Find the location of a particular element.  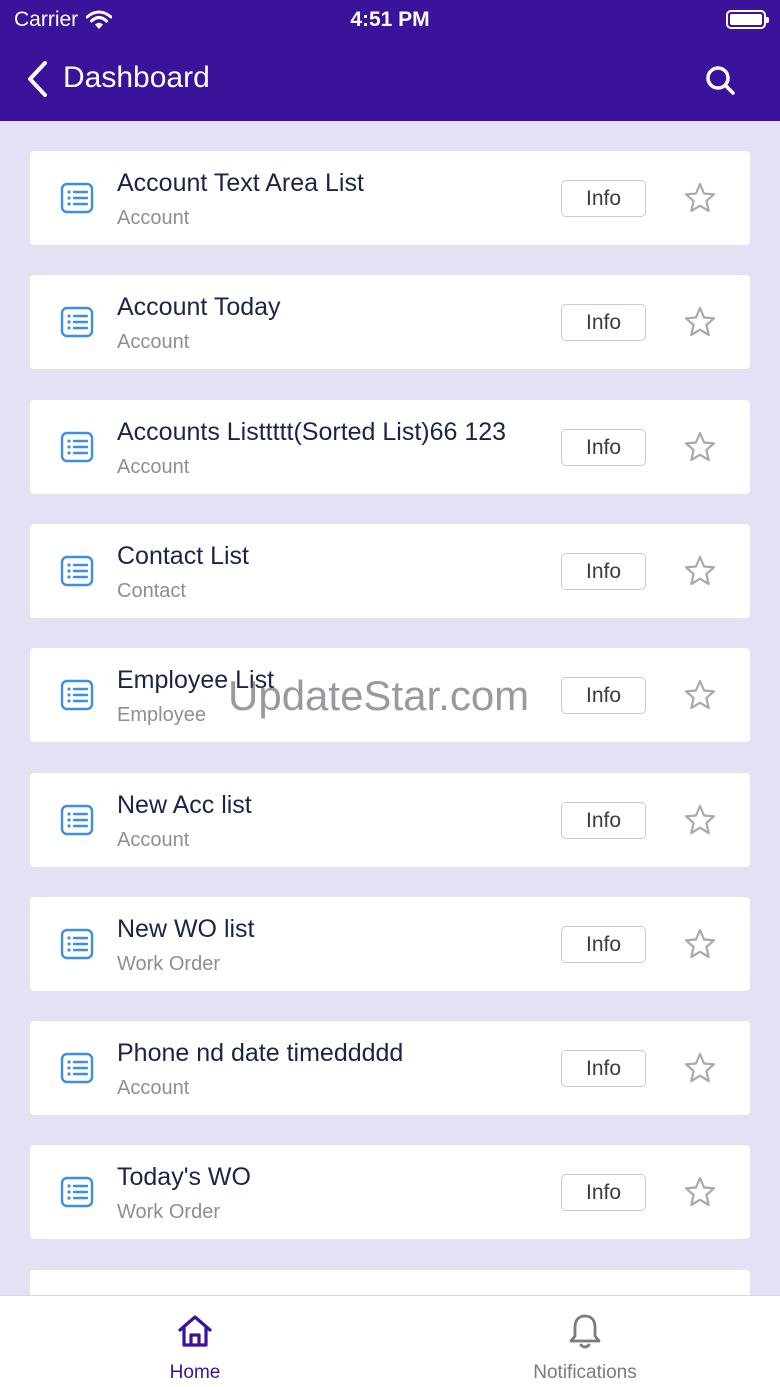

bell-icon is located at coordinates (585, 1331).